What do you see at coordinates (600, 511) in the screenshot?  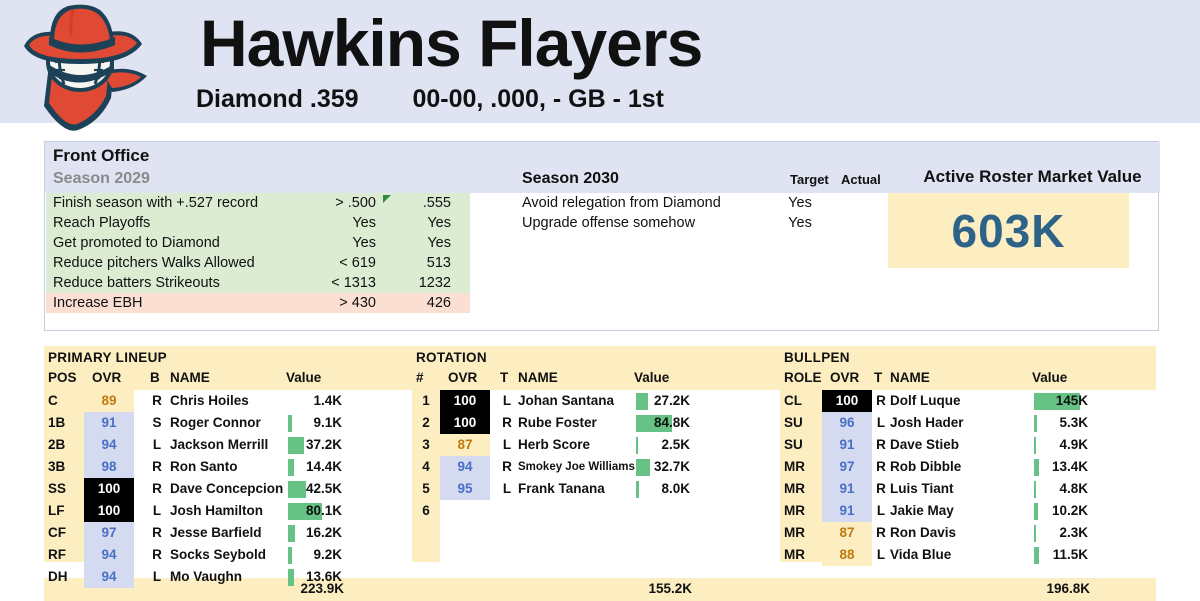 I see `table-row: MR 91 L Jakie May 10.2K` at bounding box center [600, 511].